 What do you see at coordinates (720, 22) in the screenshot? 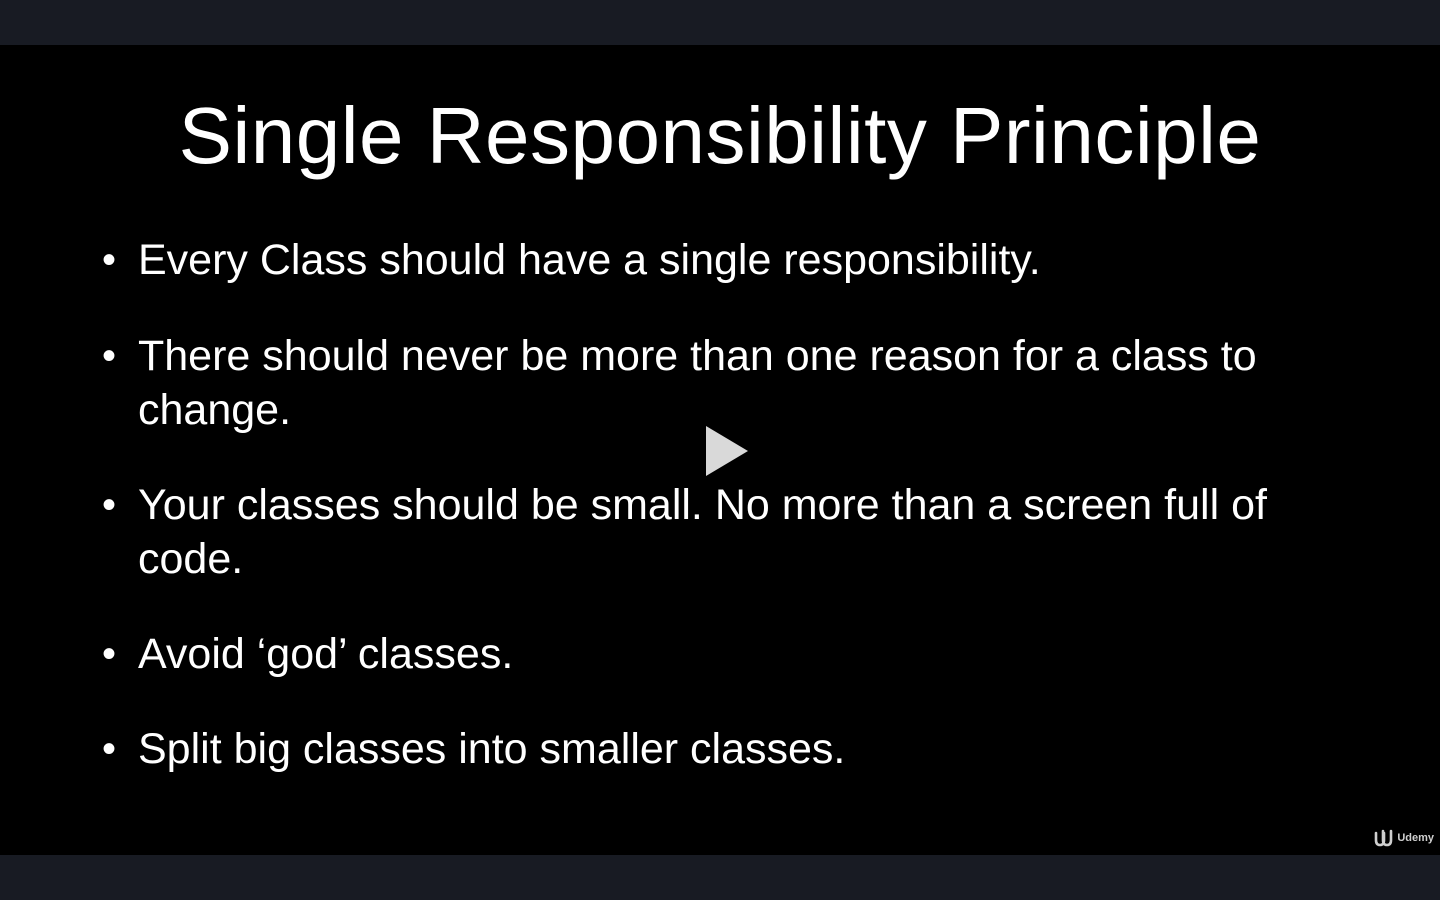
I see `top-bar` at bounding box center [720, 22].